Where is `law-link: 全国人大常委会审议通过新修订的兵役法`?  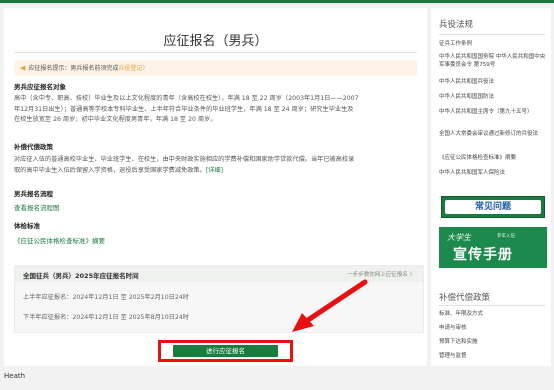
law-link: 全国人大常委会审议通过新修订的兵役法 is located at coordinates (494, 134).